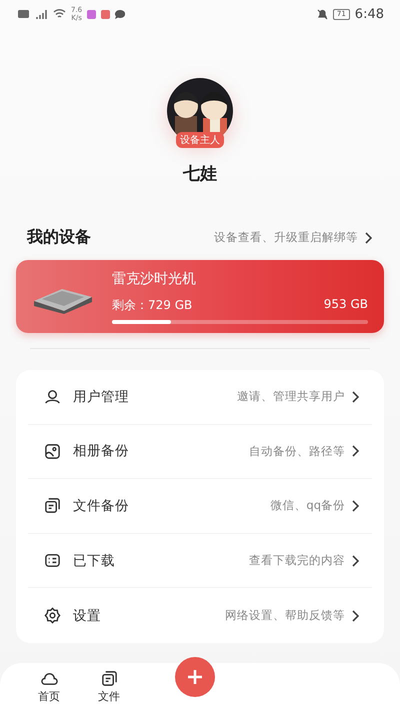  What do you see at coordinates (41, 14) in the screenshot?
I see `signal-icon` at bounding box center [41, 14].